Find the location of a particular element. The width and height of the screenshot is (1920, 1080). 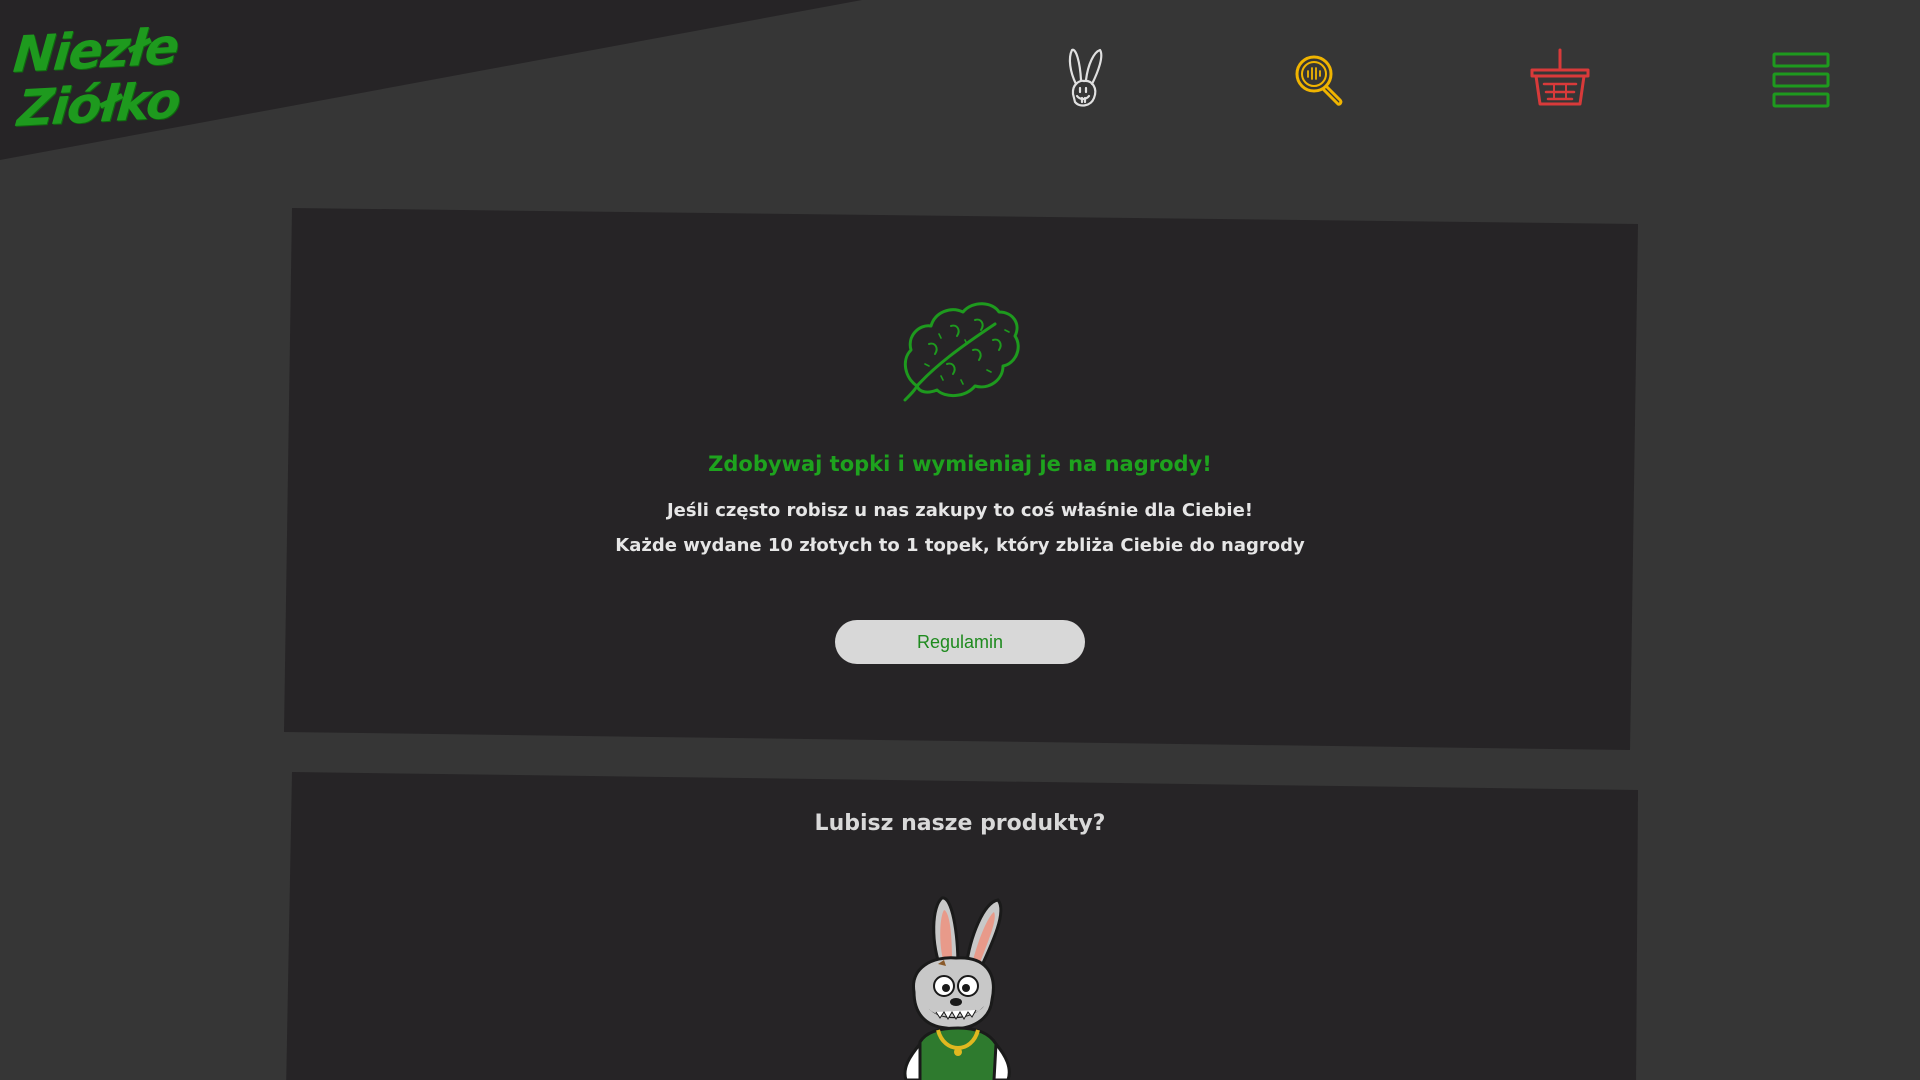

leaf-icon is located at coordinates (961, 352).